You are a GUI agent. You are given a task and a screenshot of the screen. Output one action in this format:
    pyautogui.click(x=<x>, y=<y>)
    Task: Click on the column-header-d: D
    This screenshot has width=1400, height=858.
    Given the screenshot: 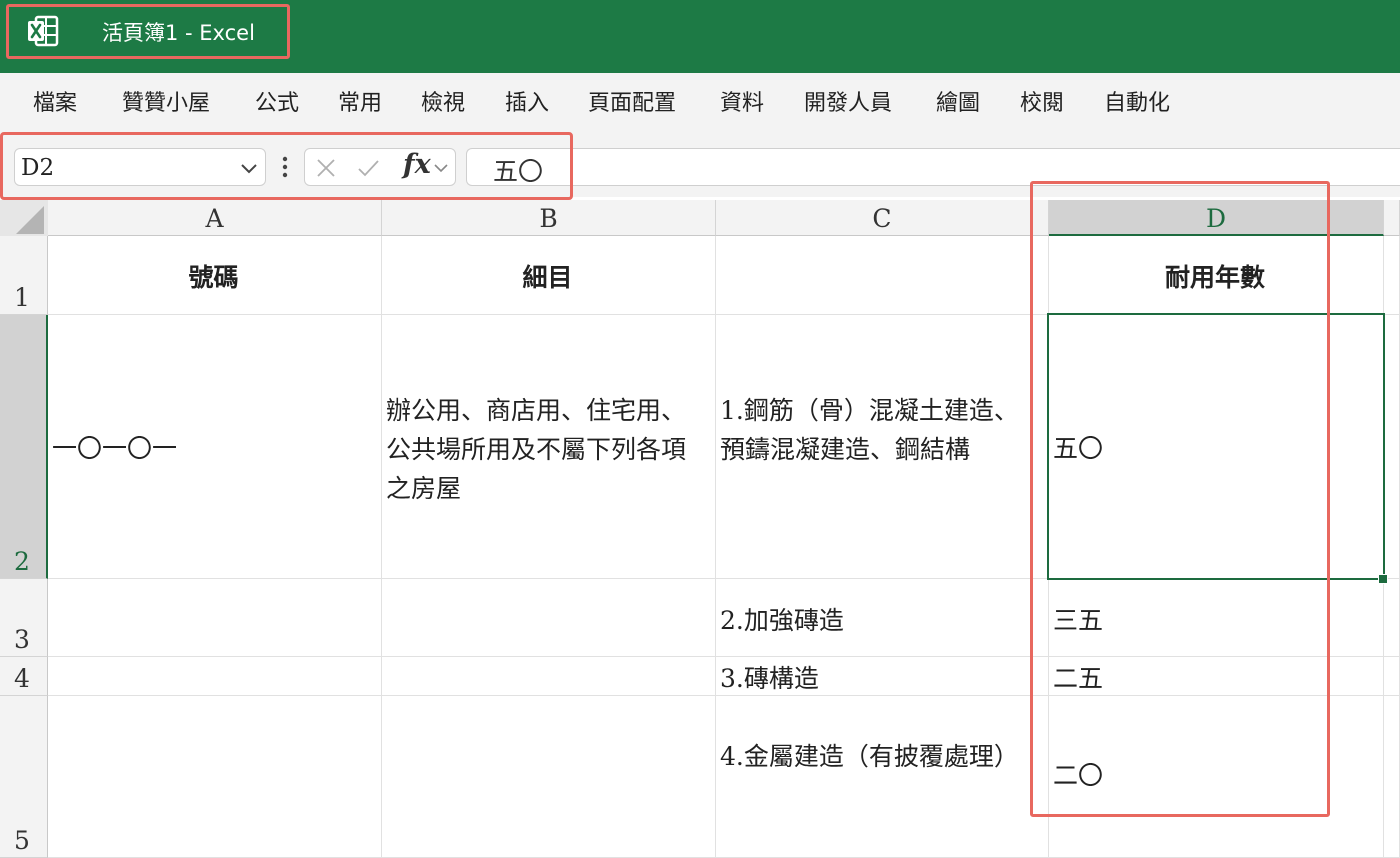 What is the action you would take?
    pyautogui.click(x=1216, y=218)
    